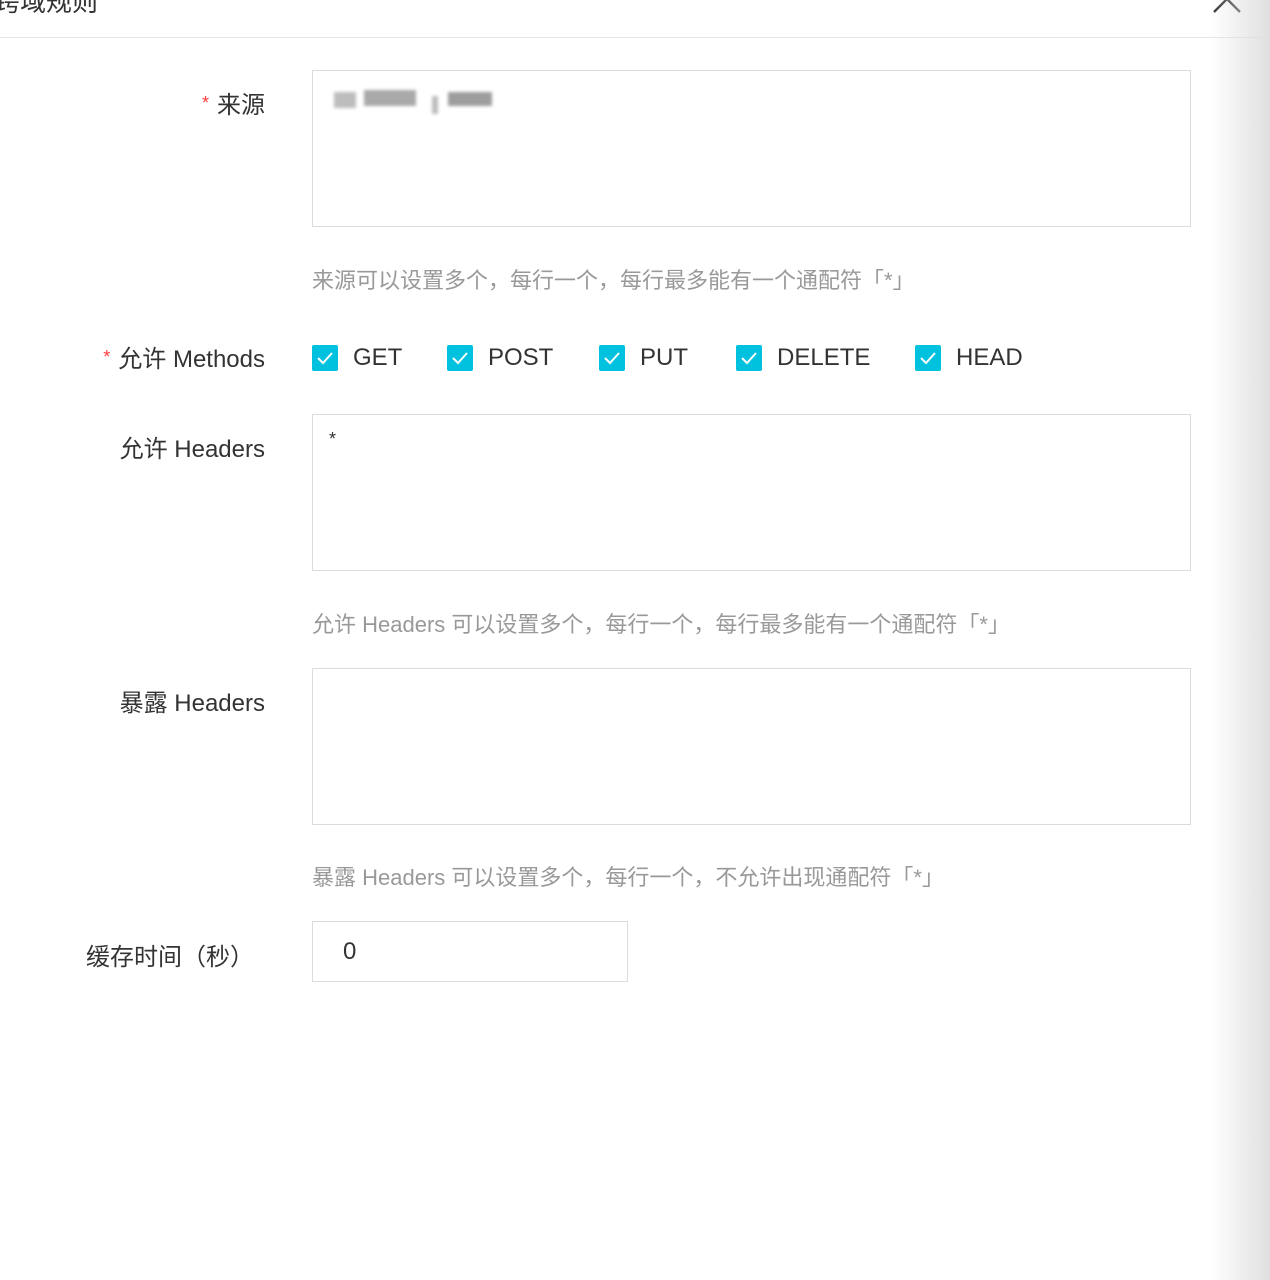  I want to click on method-head: HEAD, so click(969, 358).